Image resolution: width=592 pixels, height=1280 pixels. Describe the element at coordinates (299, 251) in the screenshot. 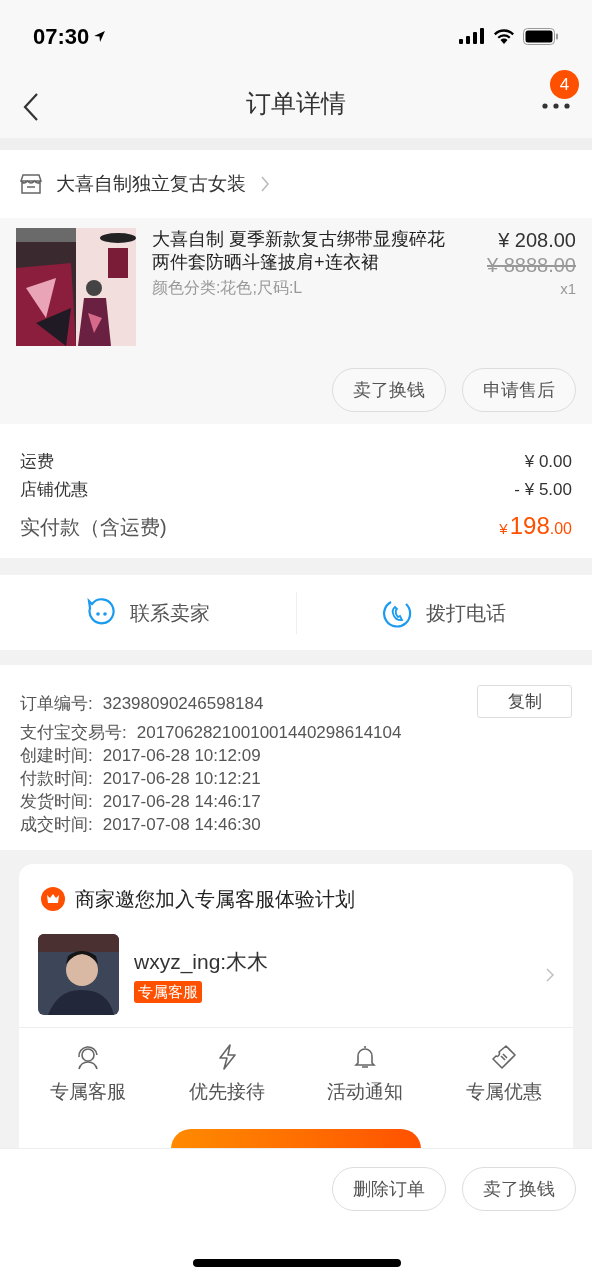

I see `product-title: 大喜自制 夏季新款复古绑带显瘦碎花两件套防晒斗篷披肩+连衣裙` at that location.